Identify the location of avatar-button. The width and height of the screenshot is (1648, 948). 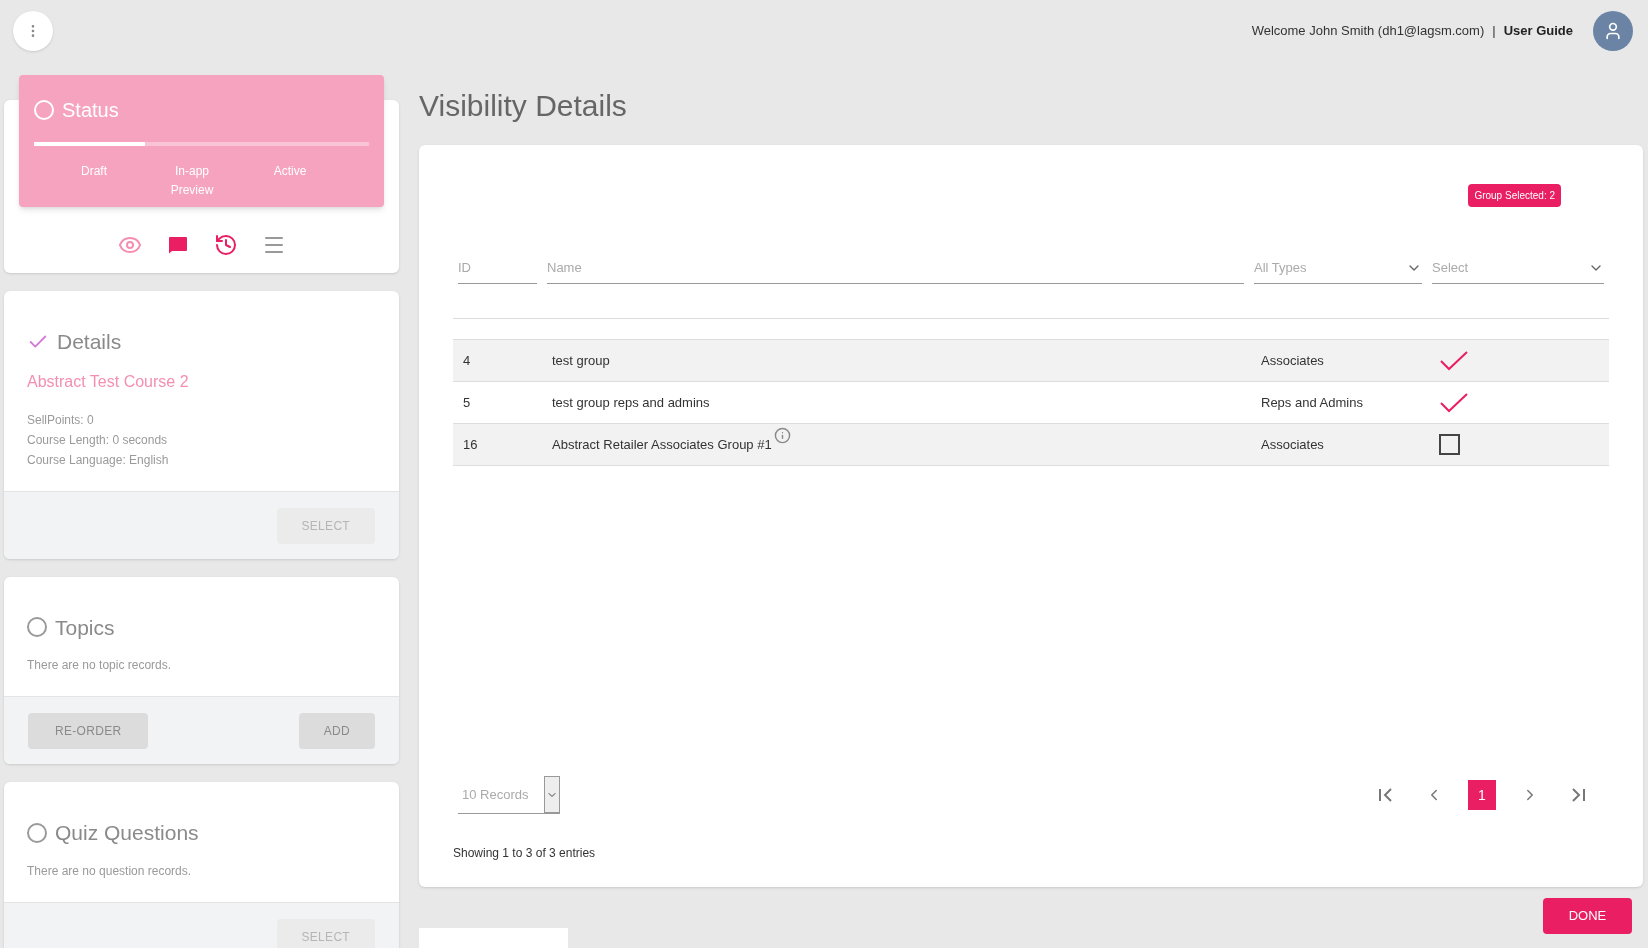
(1613, 31).